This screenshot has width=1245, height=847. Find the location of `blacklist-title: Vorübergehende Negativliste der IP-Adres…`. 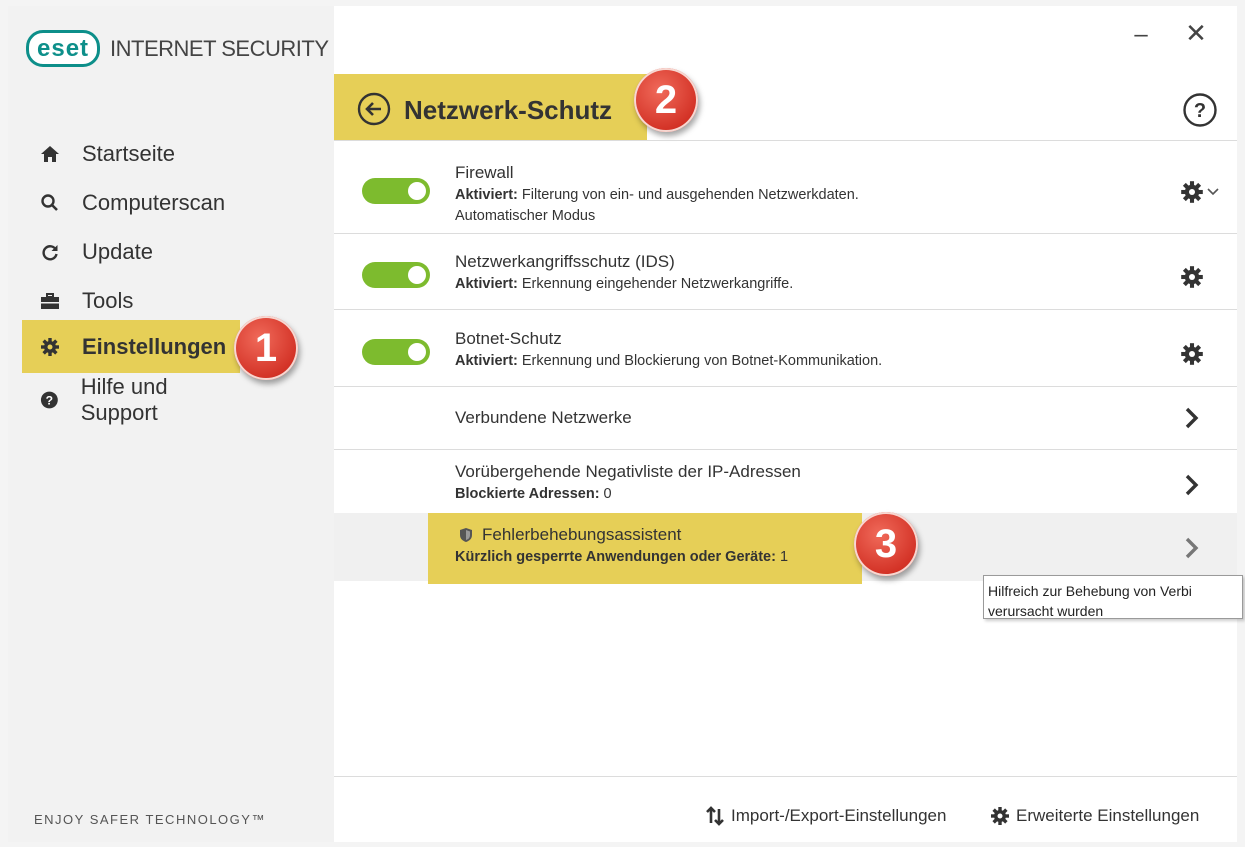

blacklist-title: Vorübergehende Negativliste der IP-Adres… is located at coordinates (628, 471).